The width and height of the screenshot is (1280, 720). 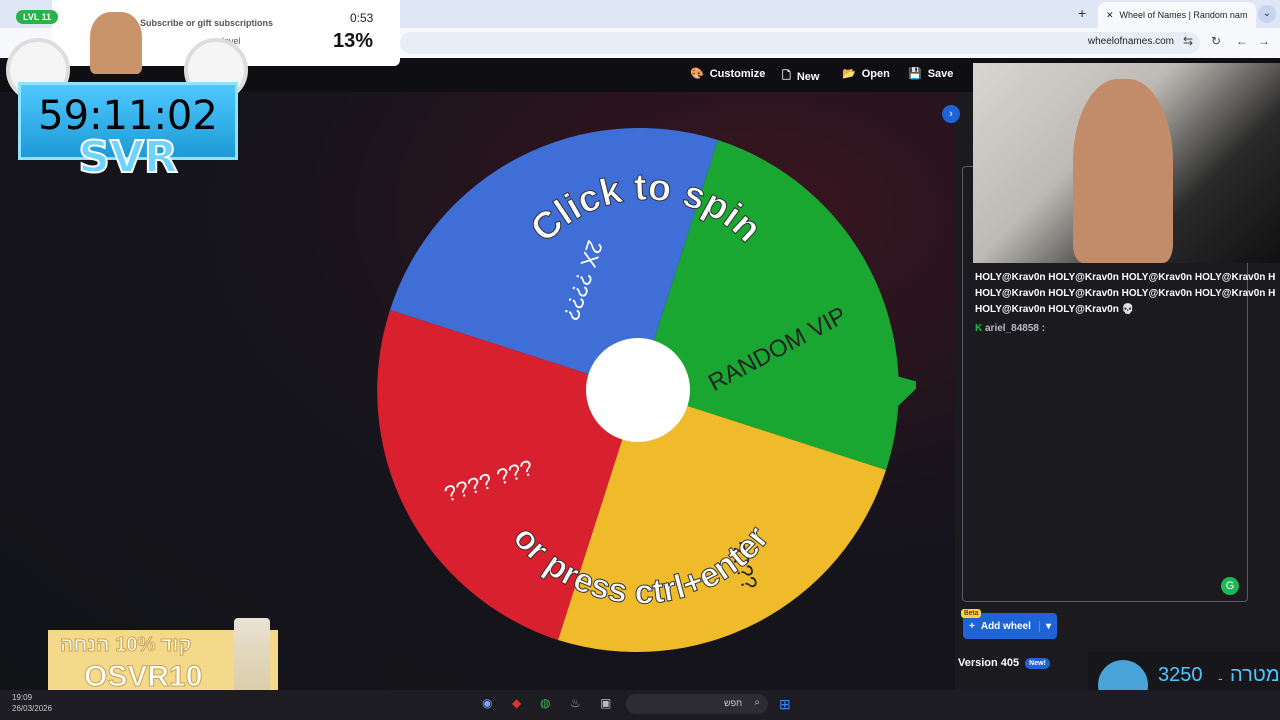 I want to click on promo-line: קוד 10% הנחה, so click(x=126, y=645).